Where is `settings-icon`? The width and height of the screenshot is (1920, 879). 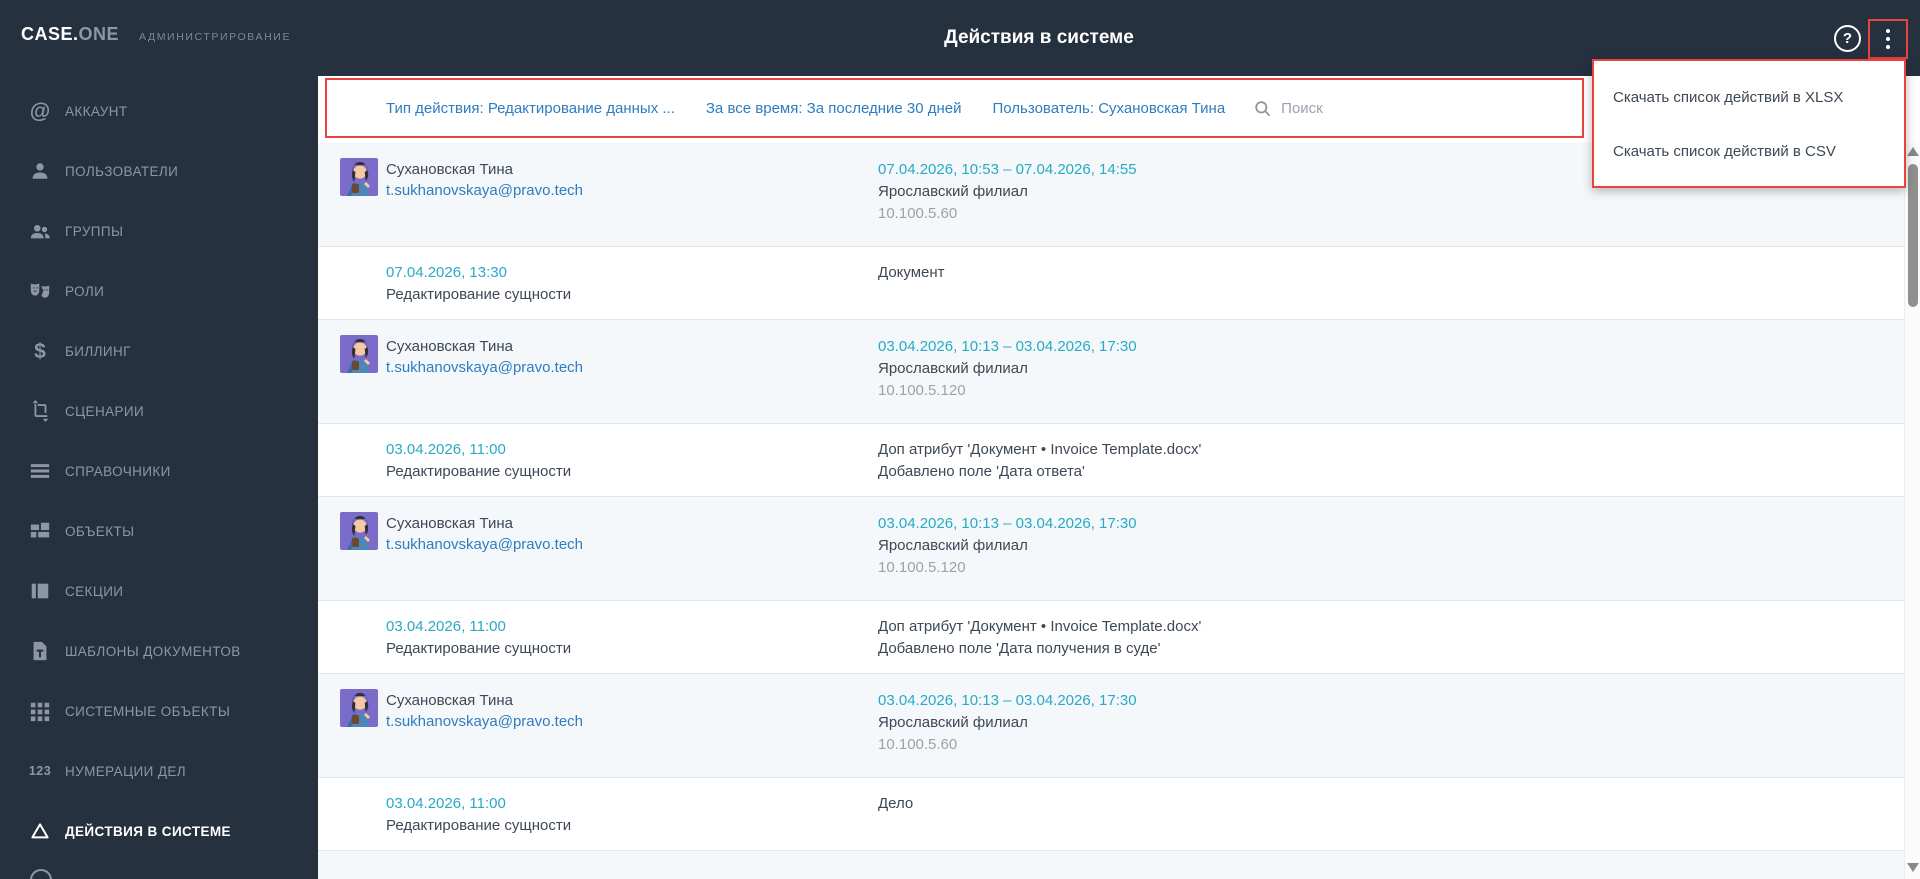 settings-icon is located at coordinates (41, 874).